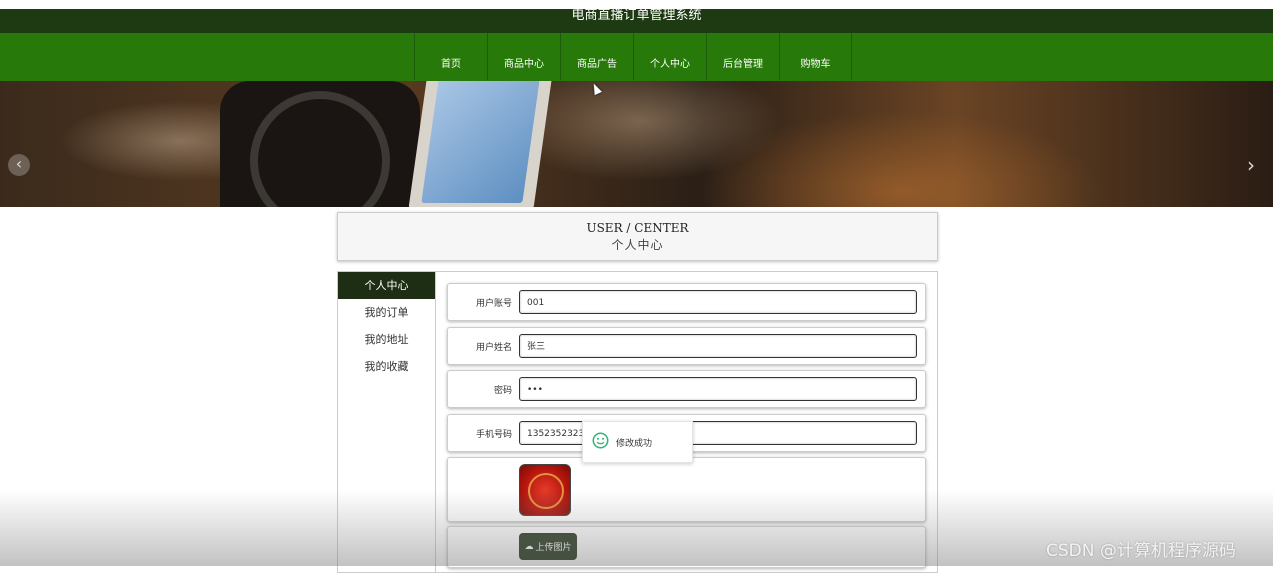 The image size is (1273, 573). What do you see at coordinates (386, 339) in the screenshot?
I see `sidebar-item-my-address: 我的地址` at bounding box center [386, 339].